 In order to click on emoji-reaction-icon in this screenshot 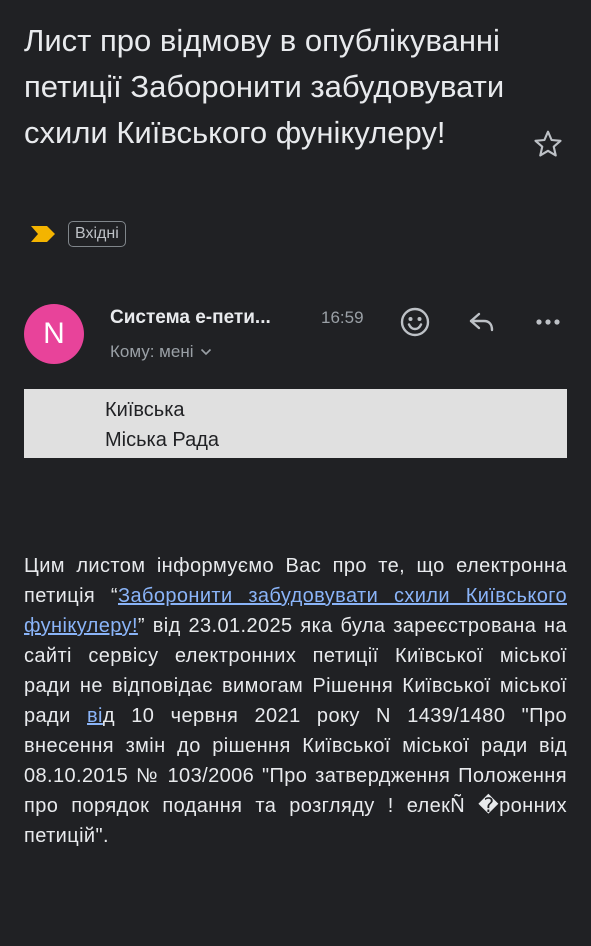, I will do `click(415, 322)`.